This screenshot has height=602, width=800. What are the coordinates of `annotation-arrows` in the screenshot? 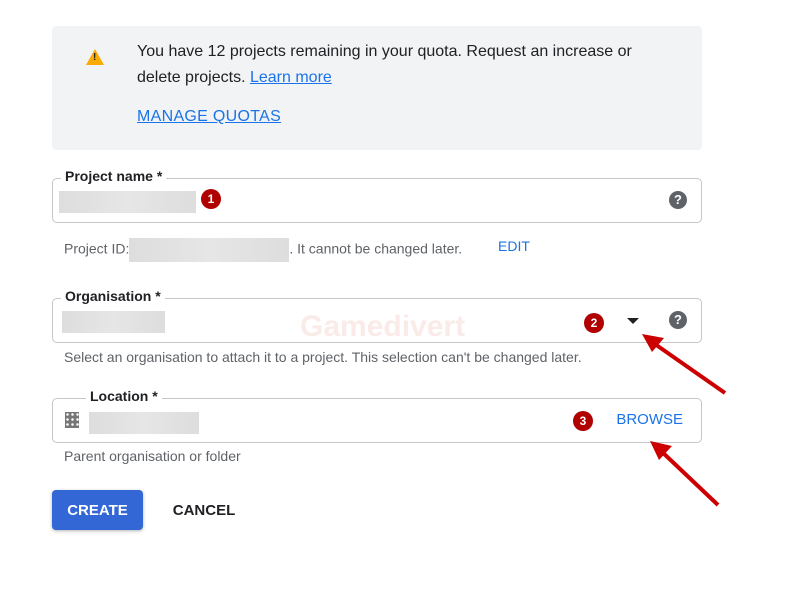 It's located at (684, 420).